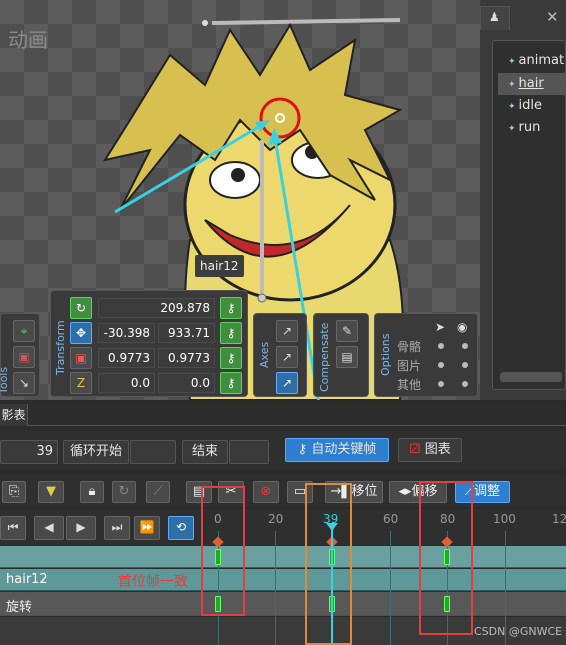 The width and height of the screenshot is (566, 645). Describe the element at coordinates (249, 452) in the screenshot. I see `end-field` at that location.